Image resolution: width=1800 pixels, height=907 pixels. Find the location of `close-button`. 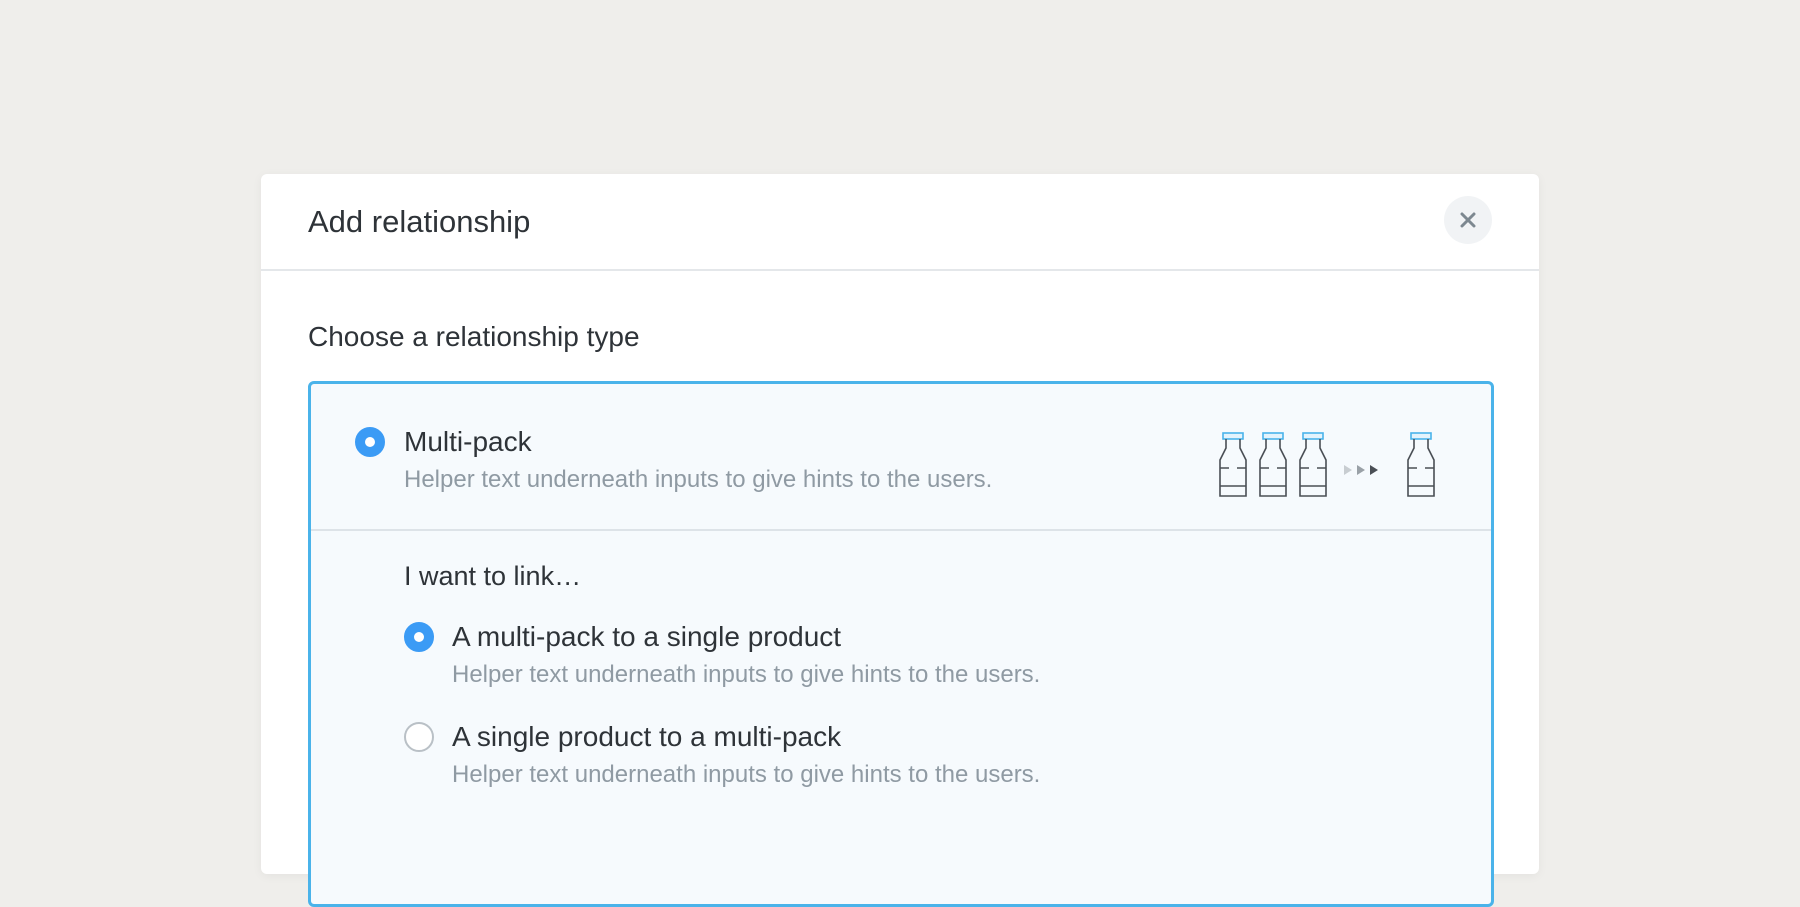

close-button is located at coordinates (1468, 220).